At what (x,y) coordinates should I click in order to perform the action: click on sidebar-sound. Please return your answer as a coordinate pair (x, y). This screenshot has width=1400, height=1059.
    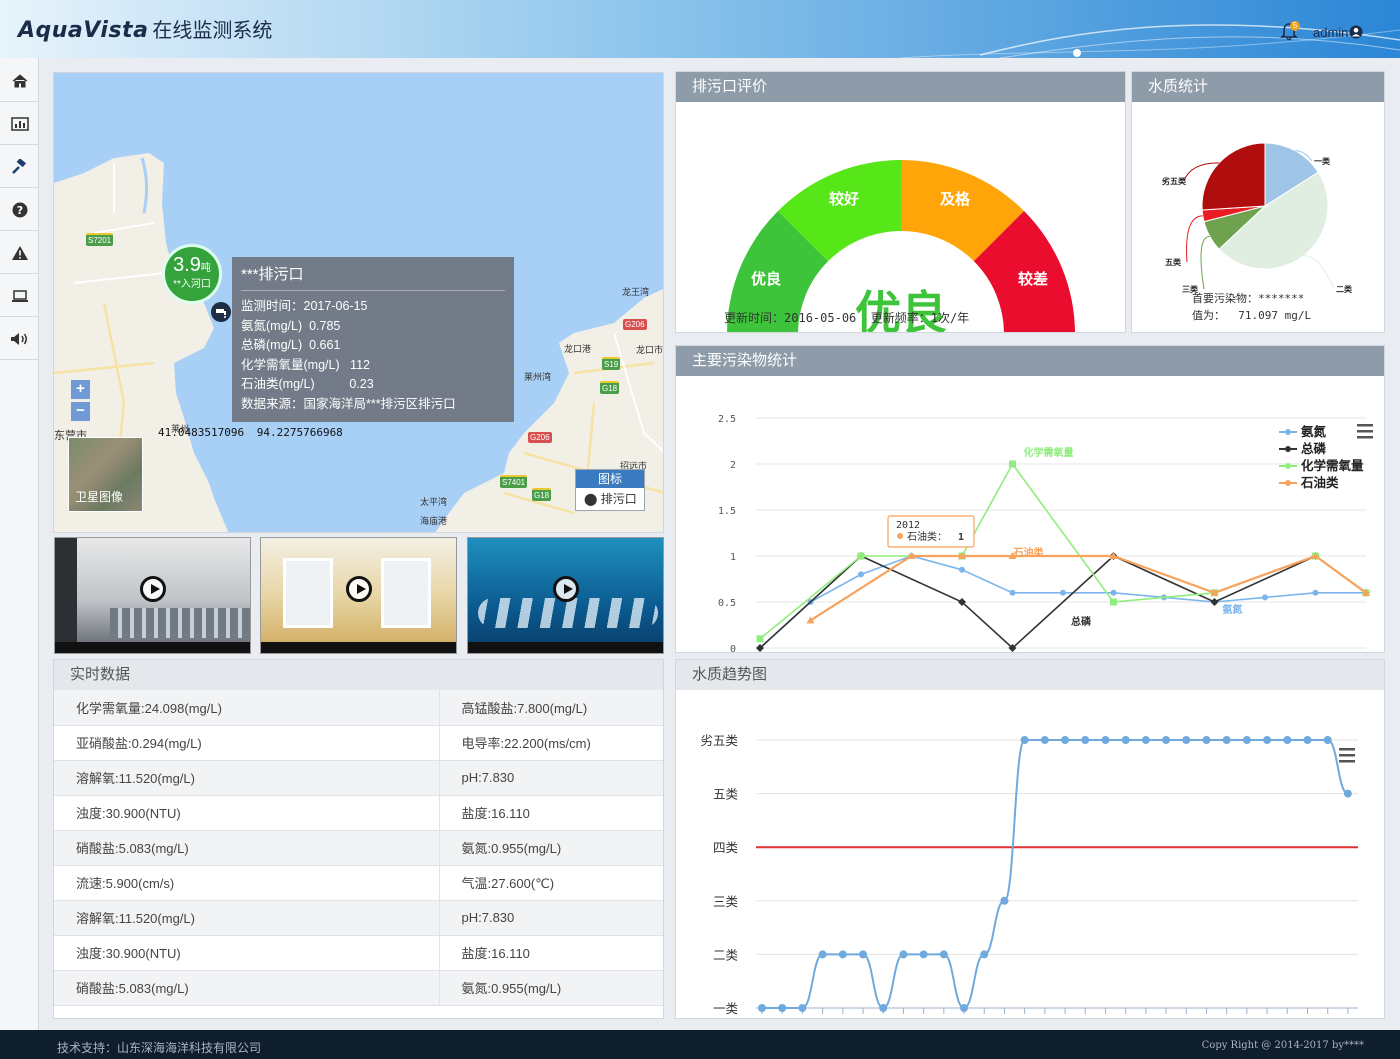
    Looking at the image, I should click on (19, 339).